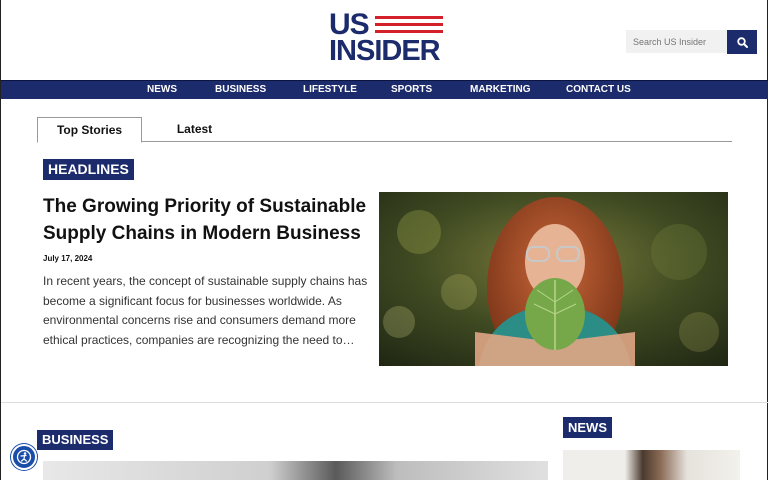 The height and width of the screenshot is (480, 768). I want to click on nav-news: NEWS, so click(162, 90).